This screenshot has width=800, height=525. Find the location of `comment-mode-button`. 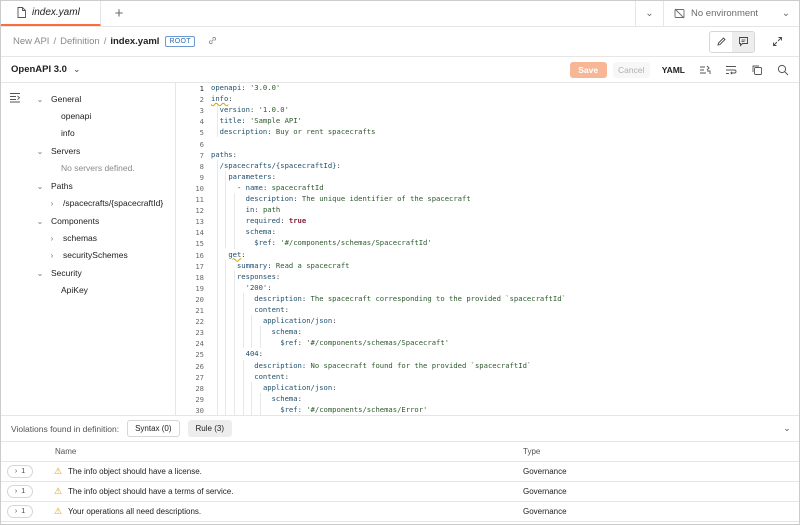

comment-mode-button is located at coordinates (743, 41).